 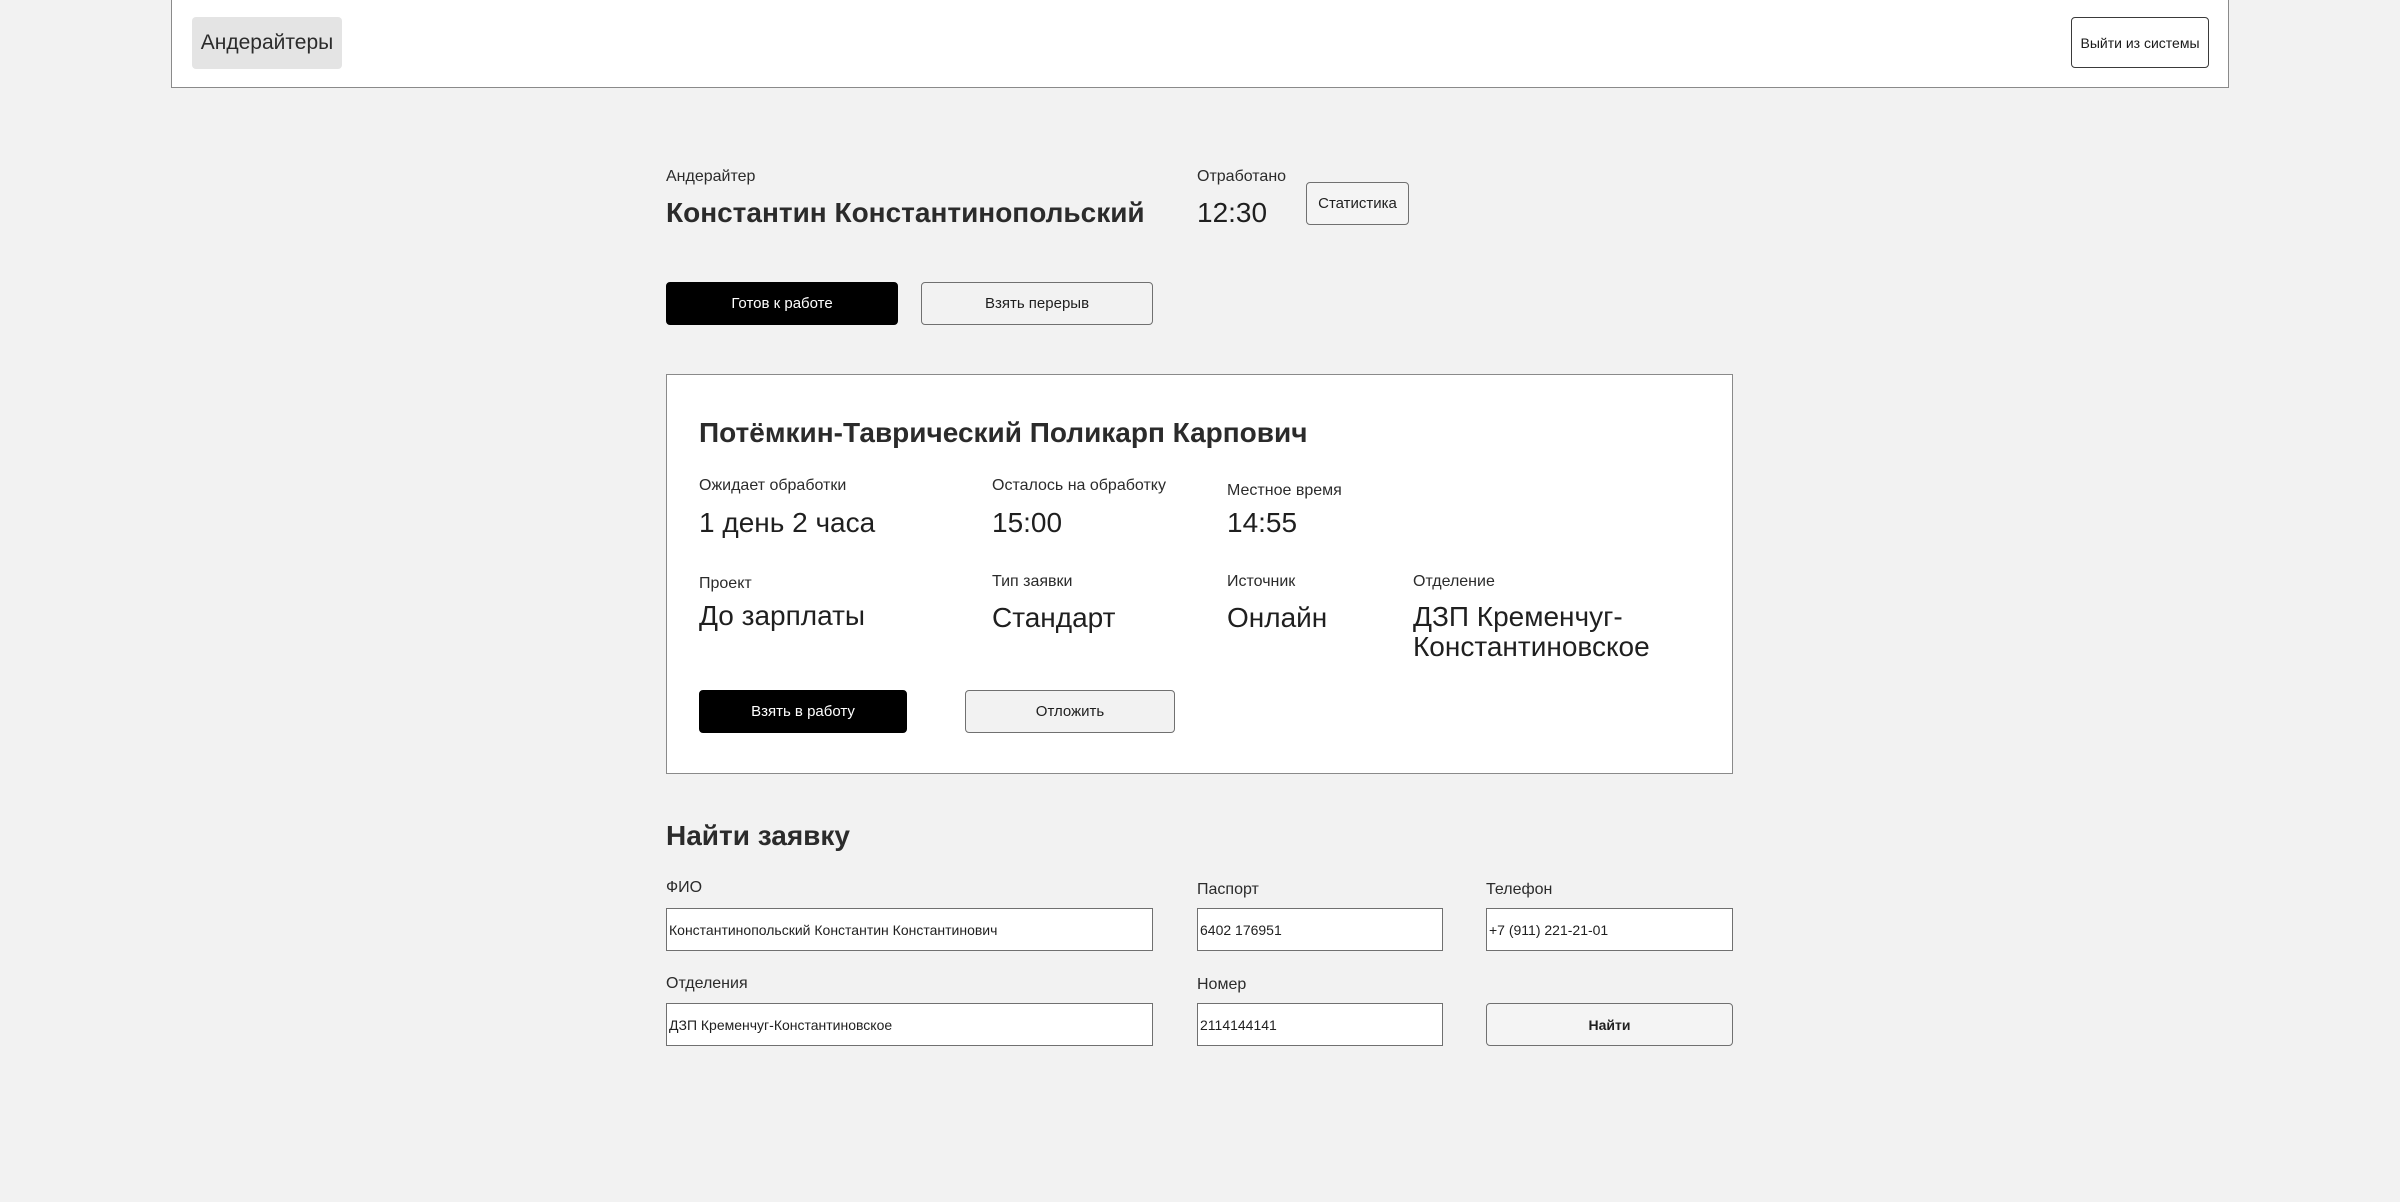 What do you see at coordinates (1232, 212) in the screenshot?
I see `worked-value: 12:30` at bounding box center [1232, 212].